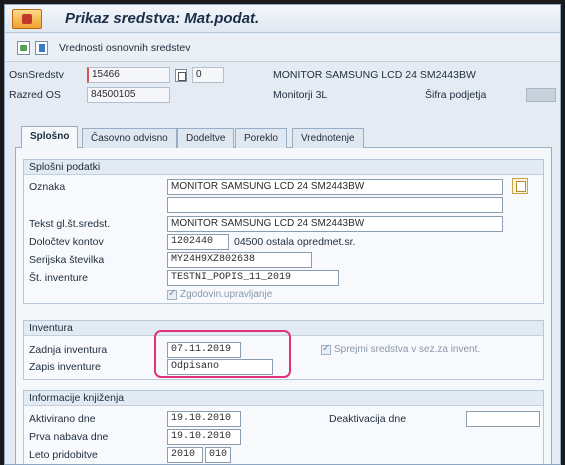  What do you see at coordinates (185, 455) in the screenshot?
I see `acquisition-year-field: 2010` at bounding box center [185, 455].